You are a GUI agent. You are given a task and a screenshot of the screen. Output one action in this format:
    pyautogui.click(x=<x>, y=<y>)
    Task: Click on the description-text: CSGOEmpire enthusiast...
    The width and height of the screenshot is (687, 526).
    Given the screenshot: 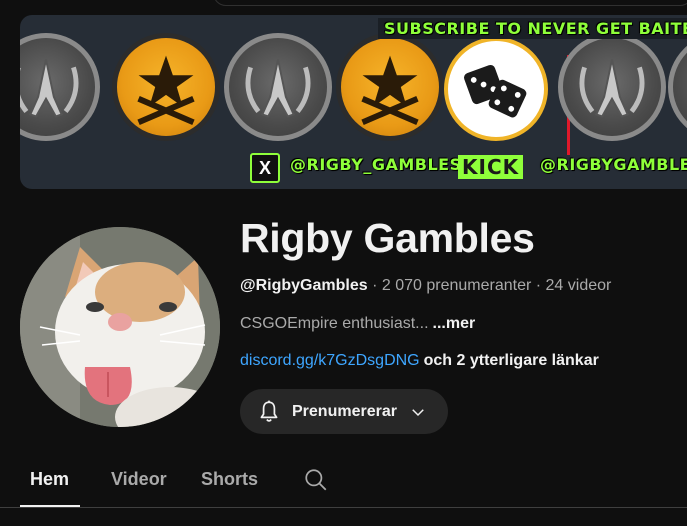 What is the action you would take?
    pyautogui.click(x=334, y=323)
    